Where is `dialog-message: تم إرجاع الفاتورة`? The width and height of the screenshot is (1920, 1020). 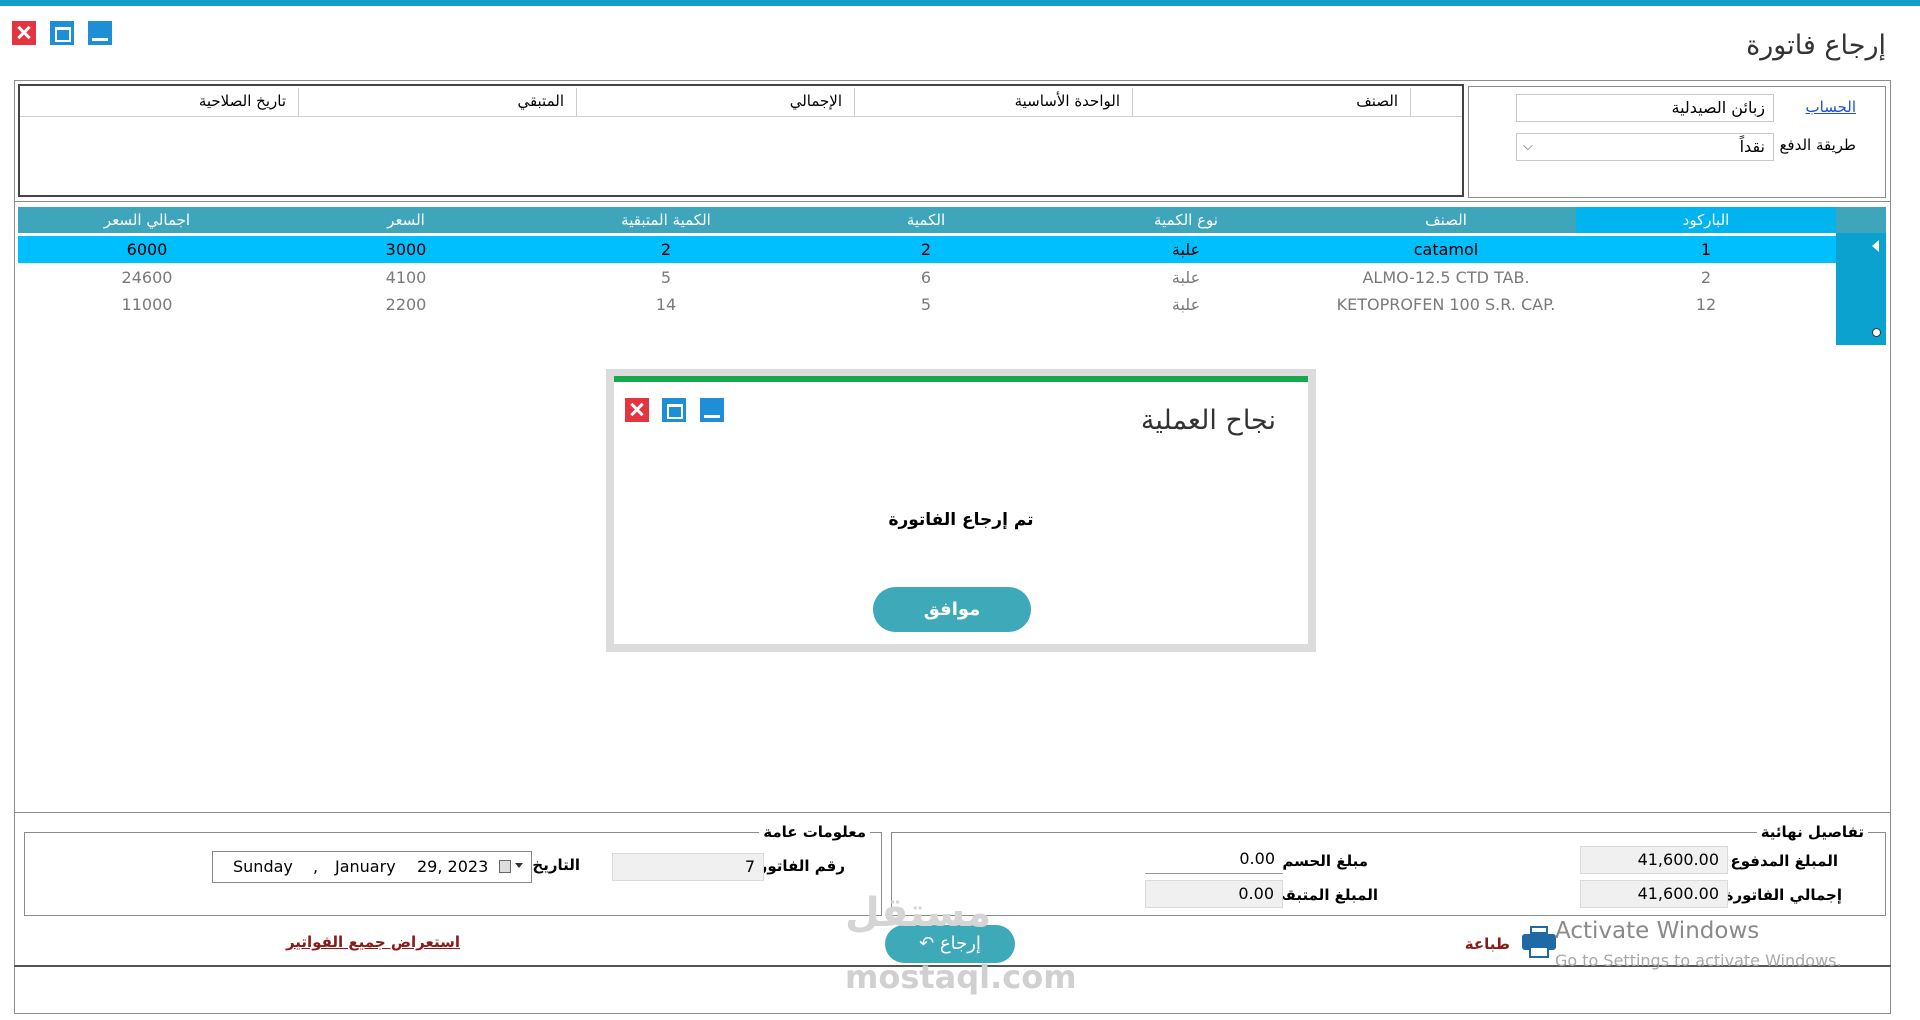 dialog-message: تم إرجاع الفاتورة is located at coordinates (961, 520).